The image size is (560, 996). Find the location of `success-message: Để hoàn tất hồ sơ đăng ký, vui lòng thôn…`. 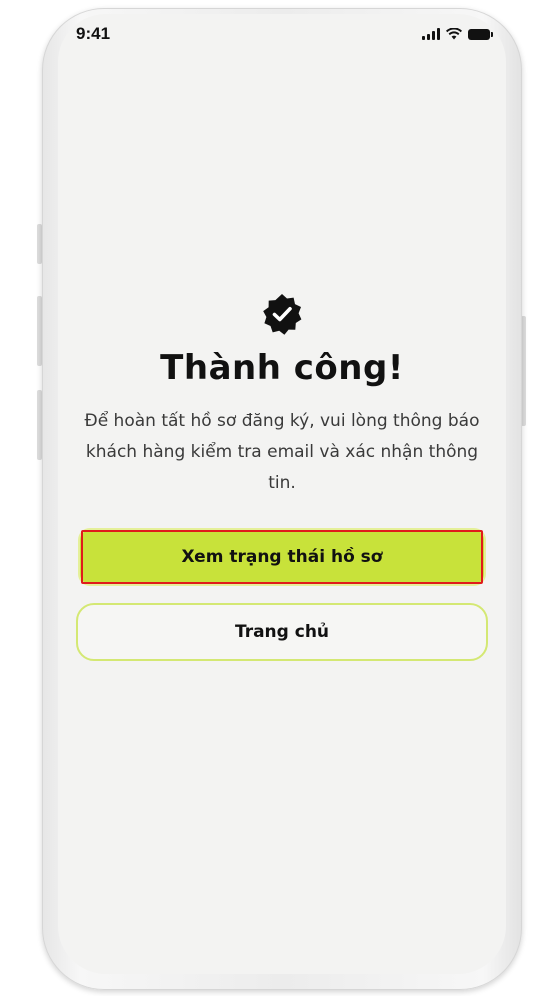

success-message: Để hoàn tất hồ sơ đăng ký, vui lòng thôn… is located at coordinates (282, 452).